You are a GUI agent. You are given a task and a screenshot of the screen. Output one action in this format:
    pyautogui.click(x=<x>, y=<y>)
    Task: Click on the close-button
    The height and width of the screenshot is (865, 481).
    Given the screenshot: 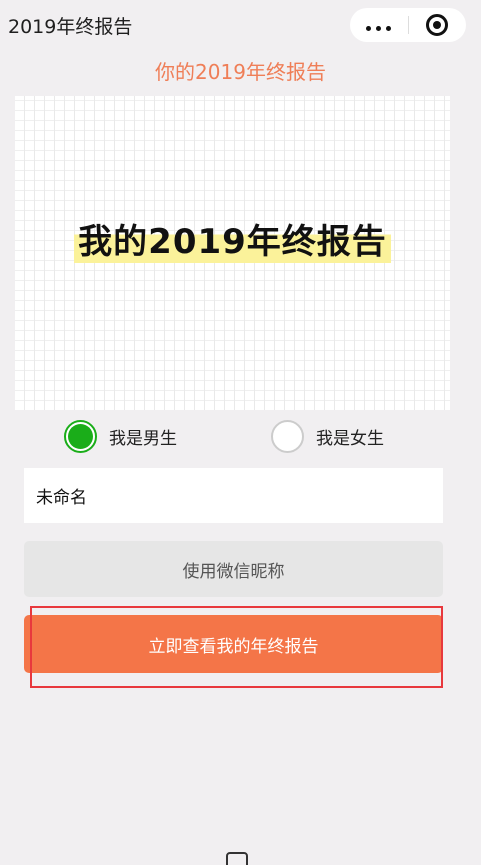 What is the action you would take?
    pyautogui.click(x=438, y=25)
    